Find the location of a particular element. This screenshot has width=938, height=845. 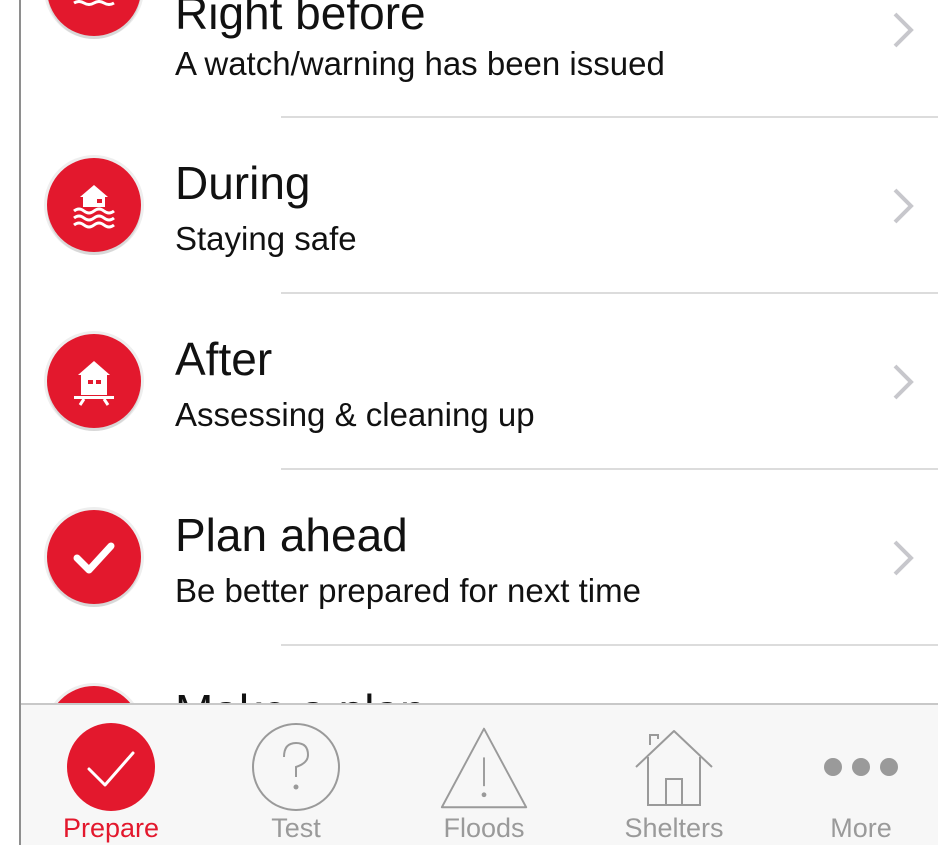

list-item-subtitle: Be better prepared for next time is located at coordinates (408, 590).